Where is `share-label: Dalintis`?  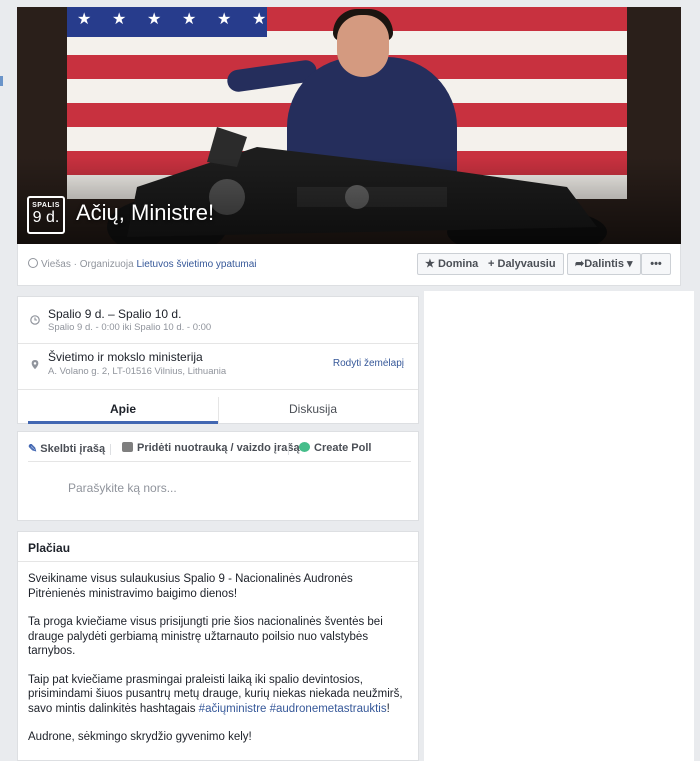 share-label: Dalintis is located at coordinates (604, 264).